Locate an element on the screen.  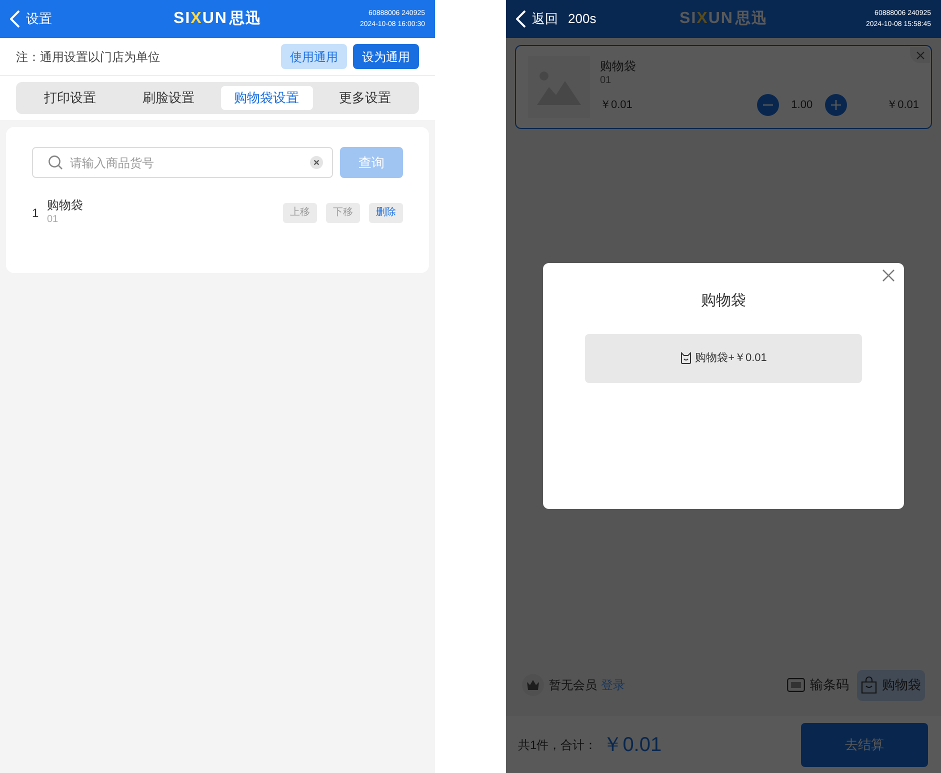
summary-label: 共1件，合计： is located at coordinates (557, 745).